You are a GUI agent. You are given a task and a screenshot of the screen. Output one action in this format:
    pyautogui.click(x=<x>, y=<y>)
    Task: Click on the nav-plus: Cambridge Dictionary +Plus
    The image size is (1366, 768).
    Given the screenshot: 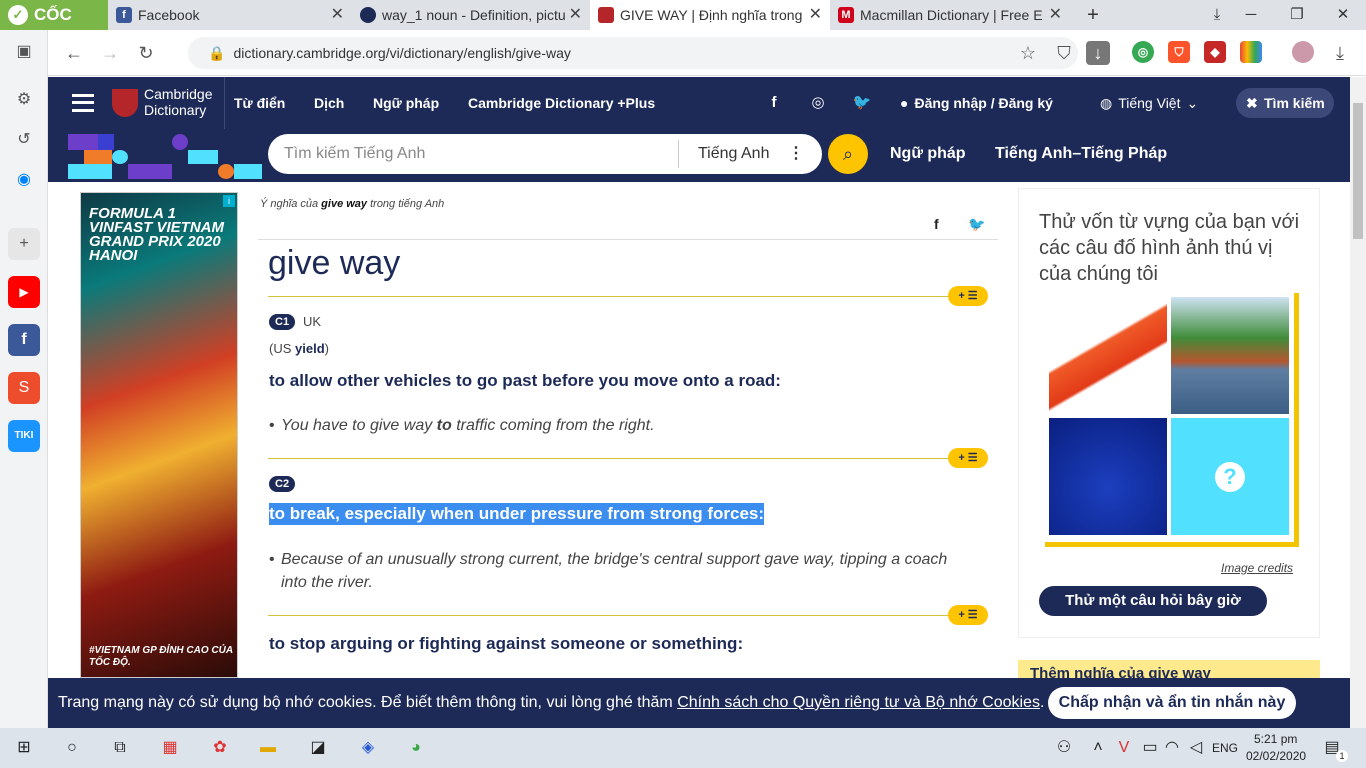 What is the action you would take?
    pyautogui.click(x=561, y=103)
    